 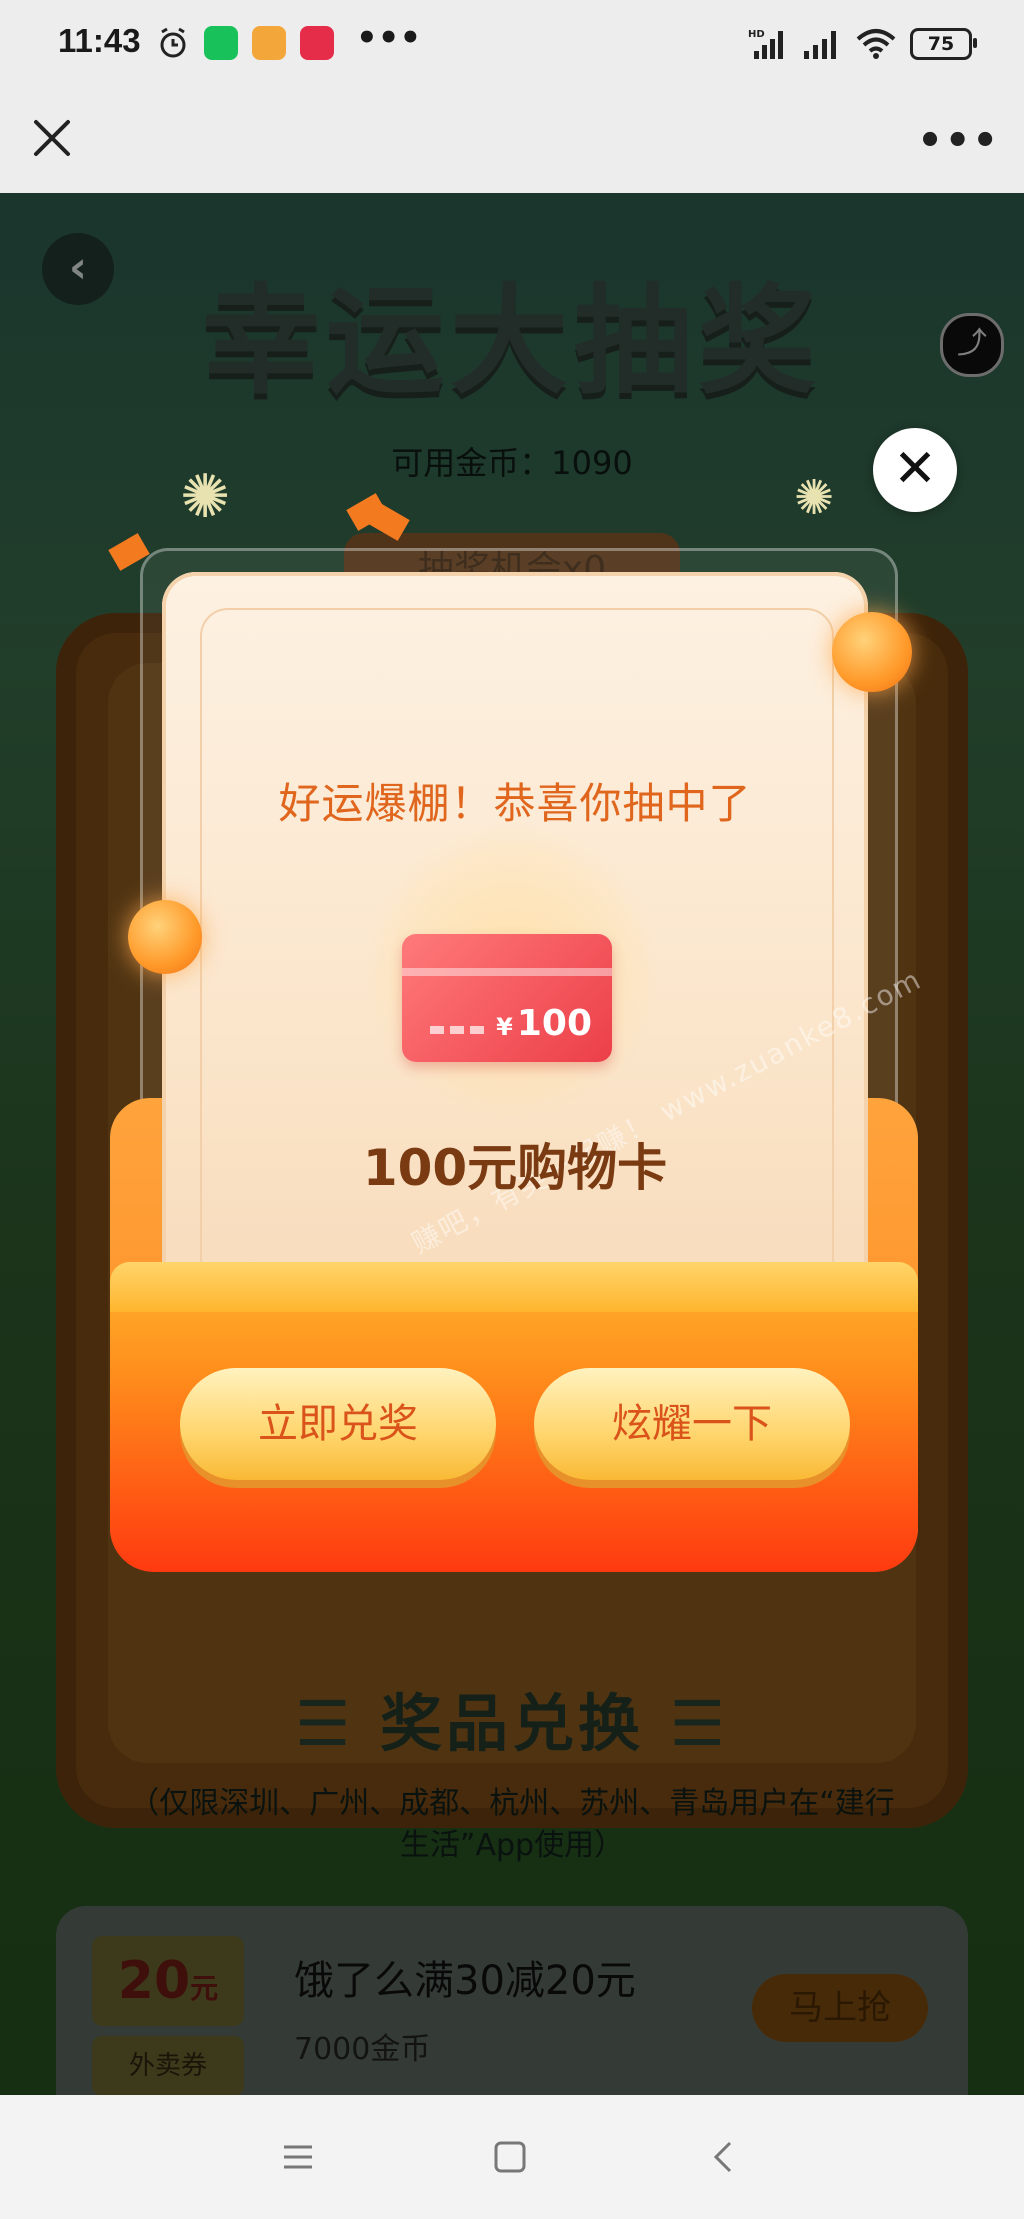 What do you see at coordinates (692, 1424) in the screenshot?
I see `show-off-button: 炫耀一下` at bounding box center [692, 1424].